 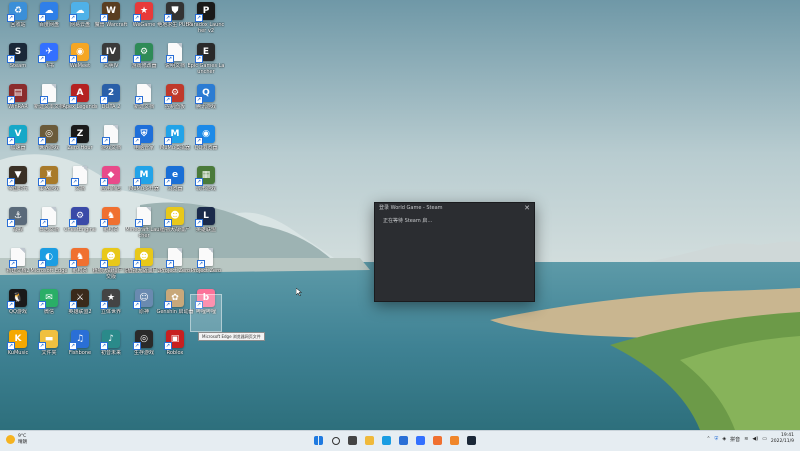 I want to click on task-view-icon, so click(x=352, y=440).